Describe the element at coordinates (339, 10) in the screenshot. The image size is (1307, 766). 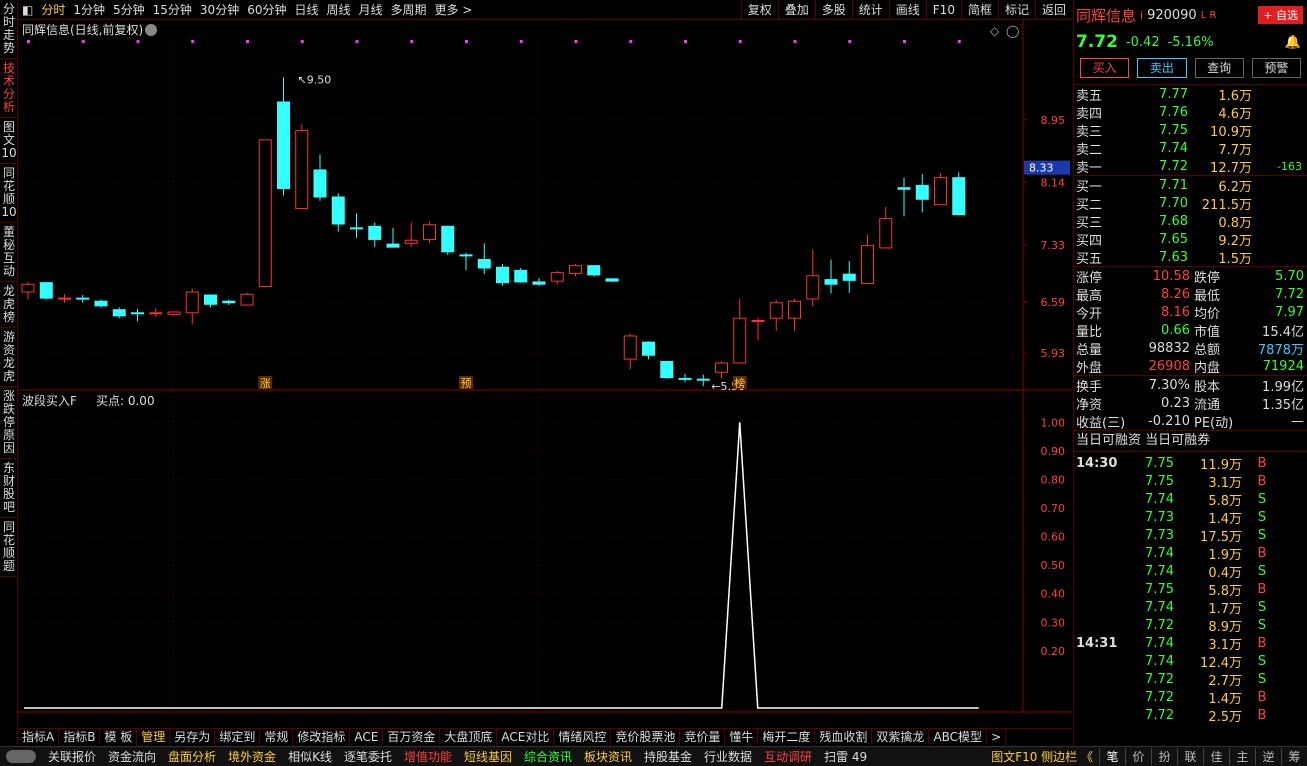
I see `period-tab-7: 周线` at that location.